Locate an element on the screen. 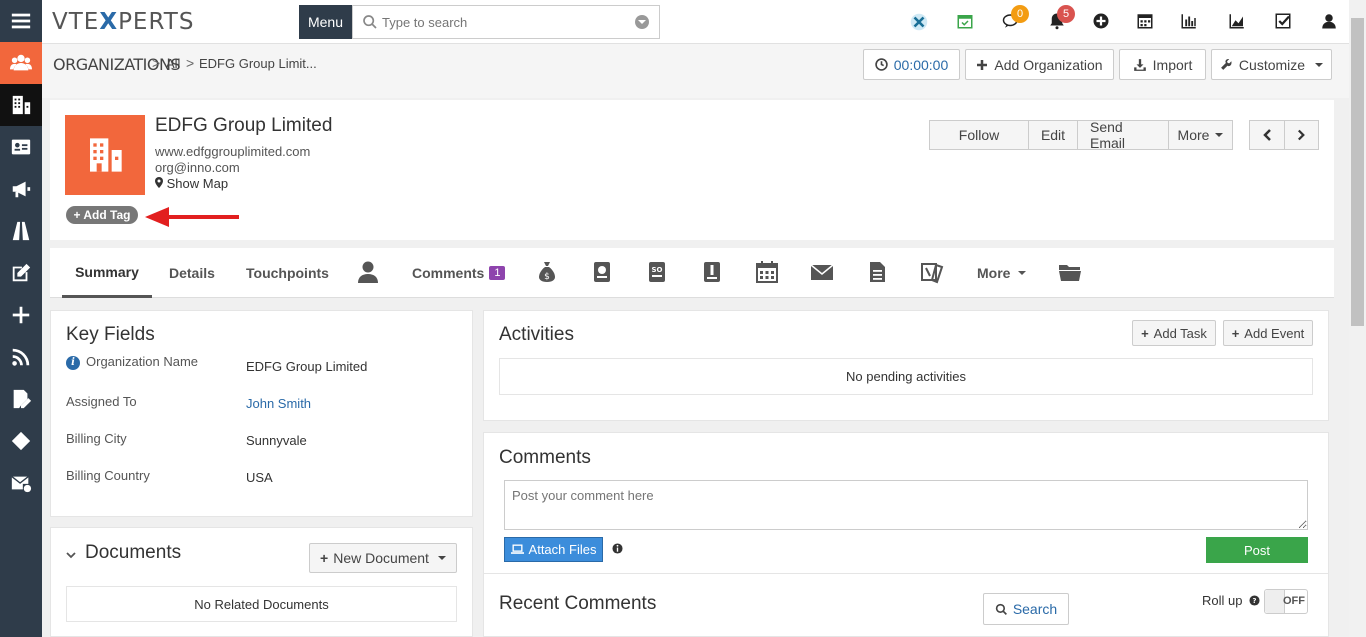 The height and width of the screenshot is (637, 1366). add-tag-button: + Add Tag is located at coordinates (102, 215).